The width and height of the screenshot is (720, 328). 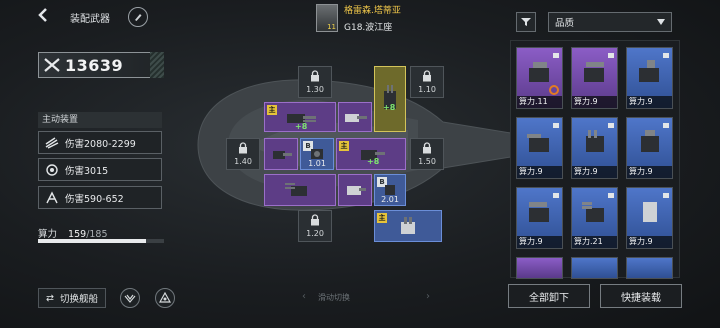 I want to click on capacity-bar-fill, so click(x=92, y=241).